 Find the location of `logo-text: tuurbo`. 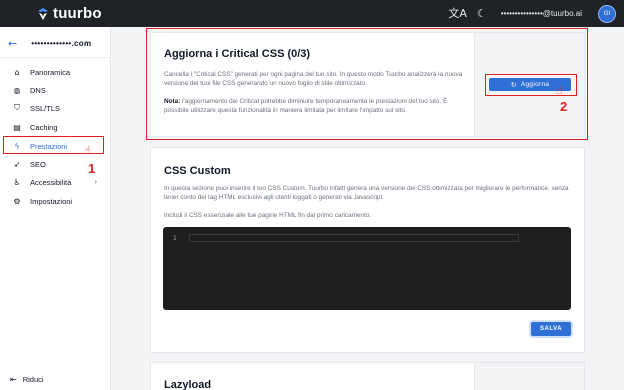

logo-text: tuurbo is located at coordinates (77, 13).